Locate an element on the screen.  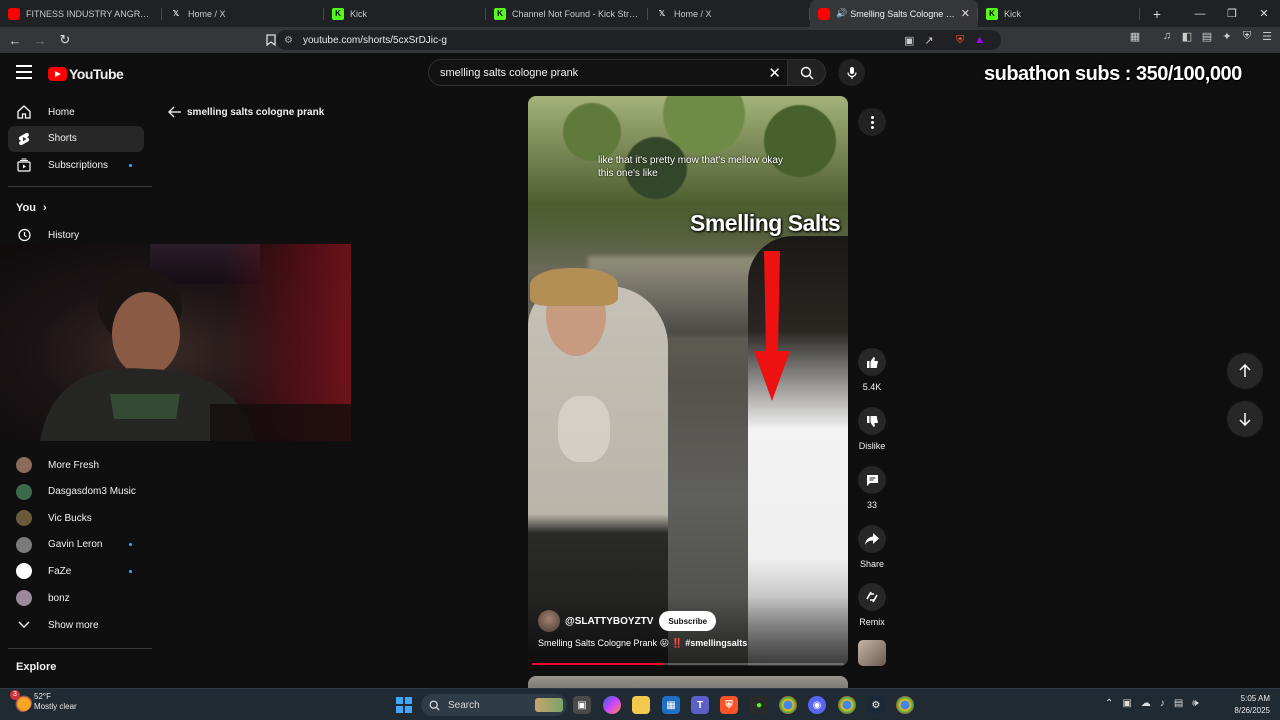
new-tab-icon: + is located at coordinates (1157, 13).